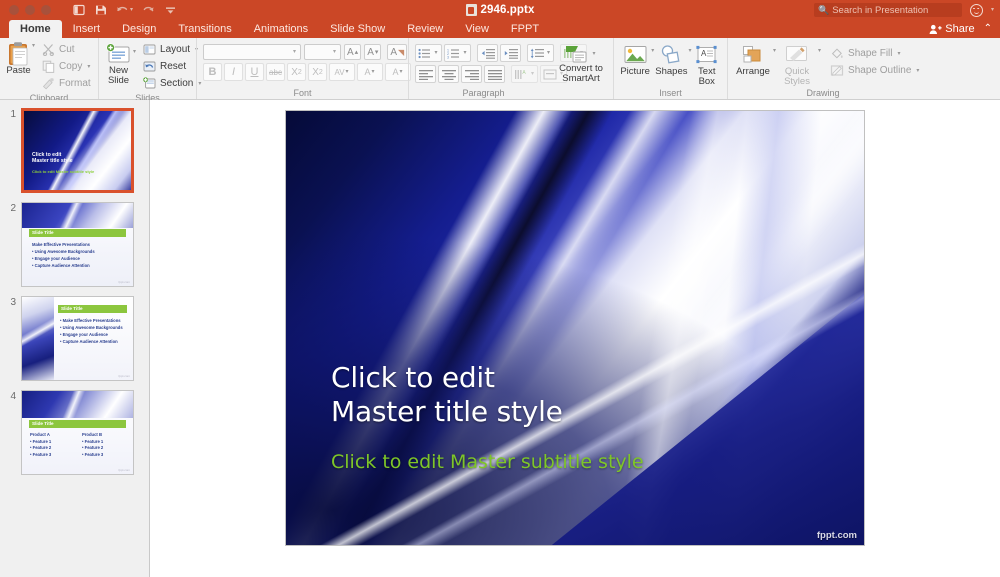 The height and width of the screenshot is (577, 1000). I want to click on new-slide-dropdown-icon: ▾, so click(134, 52).